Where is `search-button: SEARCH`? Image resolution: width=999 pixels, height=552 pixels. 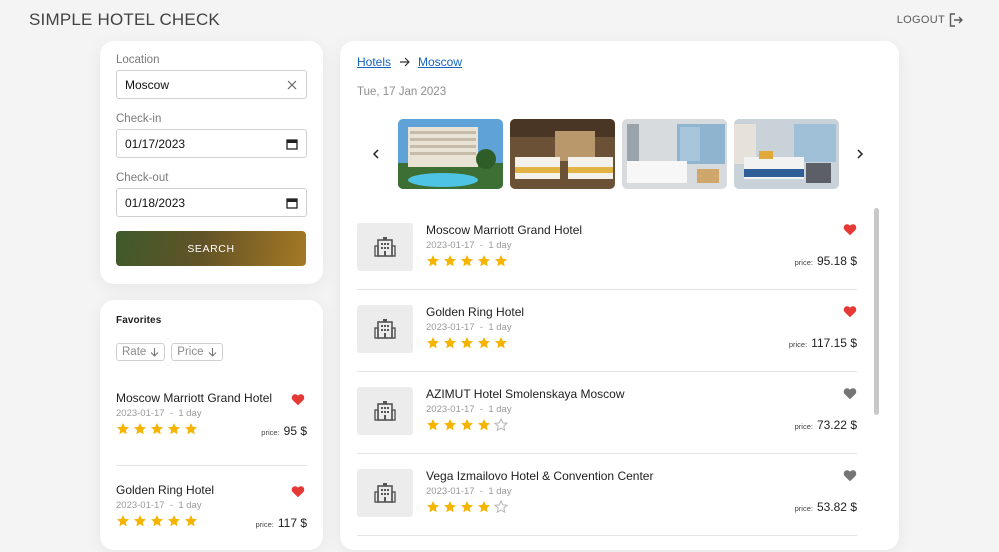
search-button: SEARCH is located at coordinates (211, 248).